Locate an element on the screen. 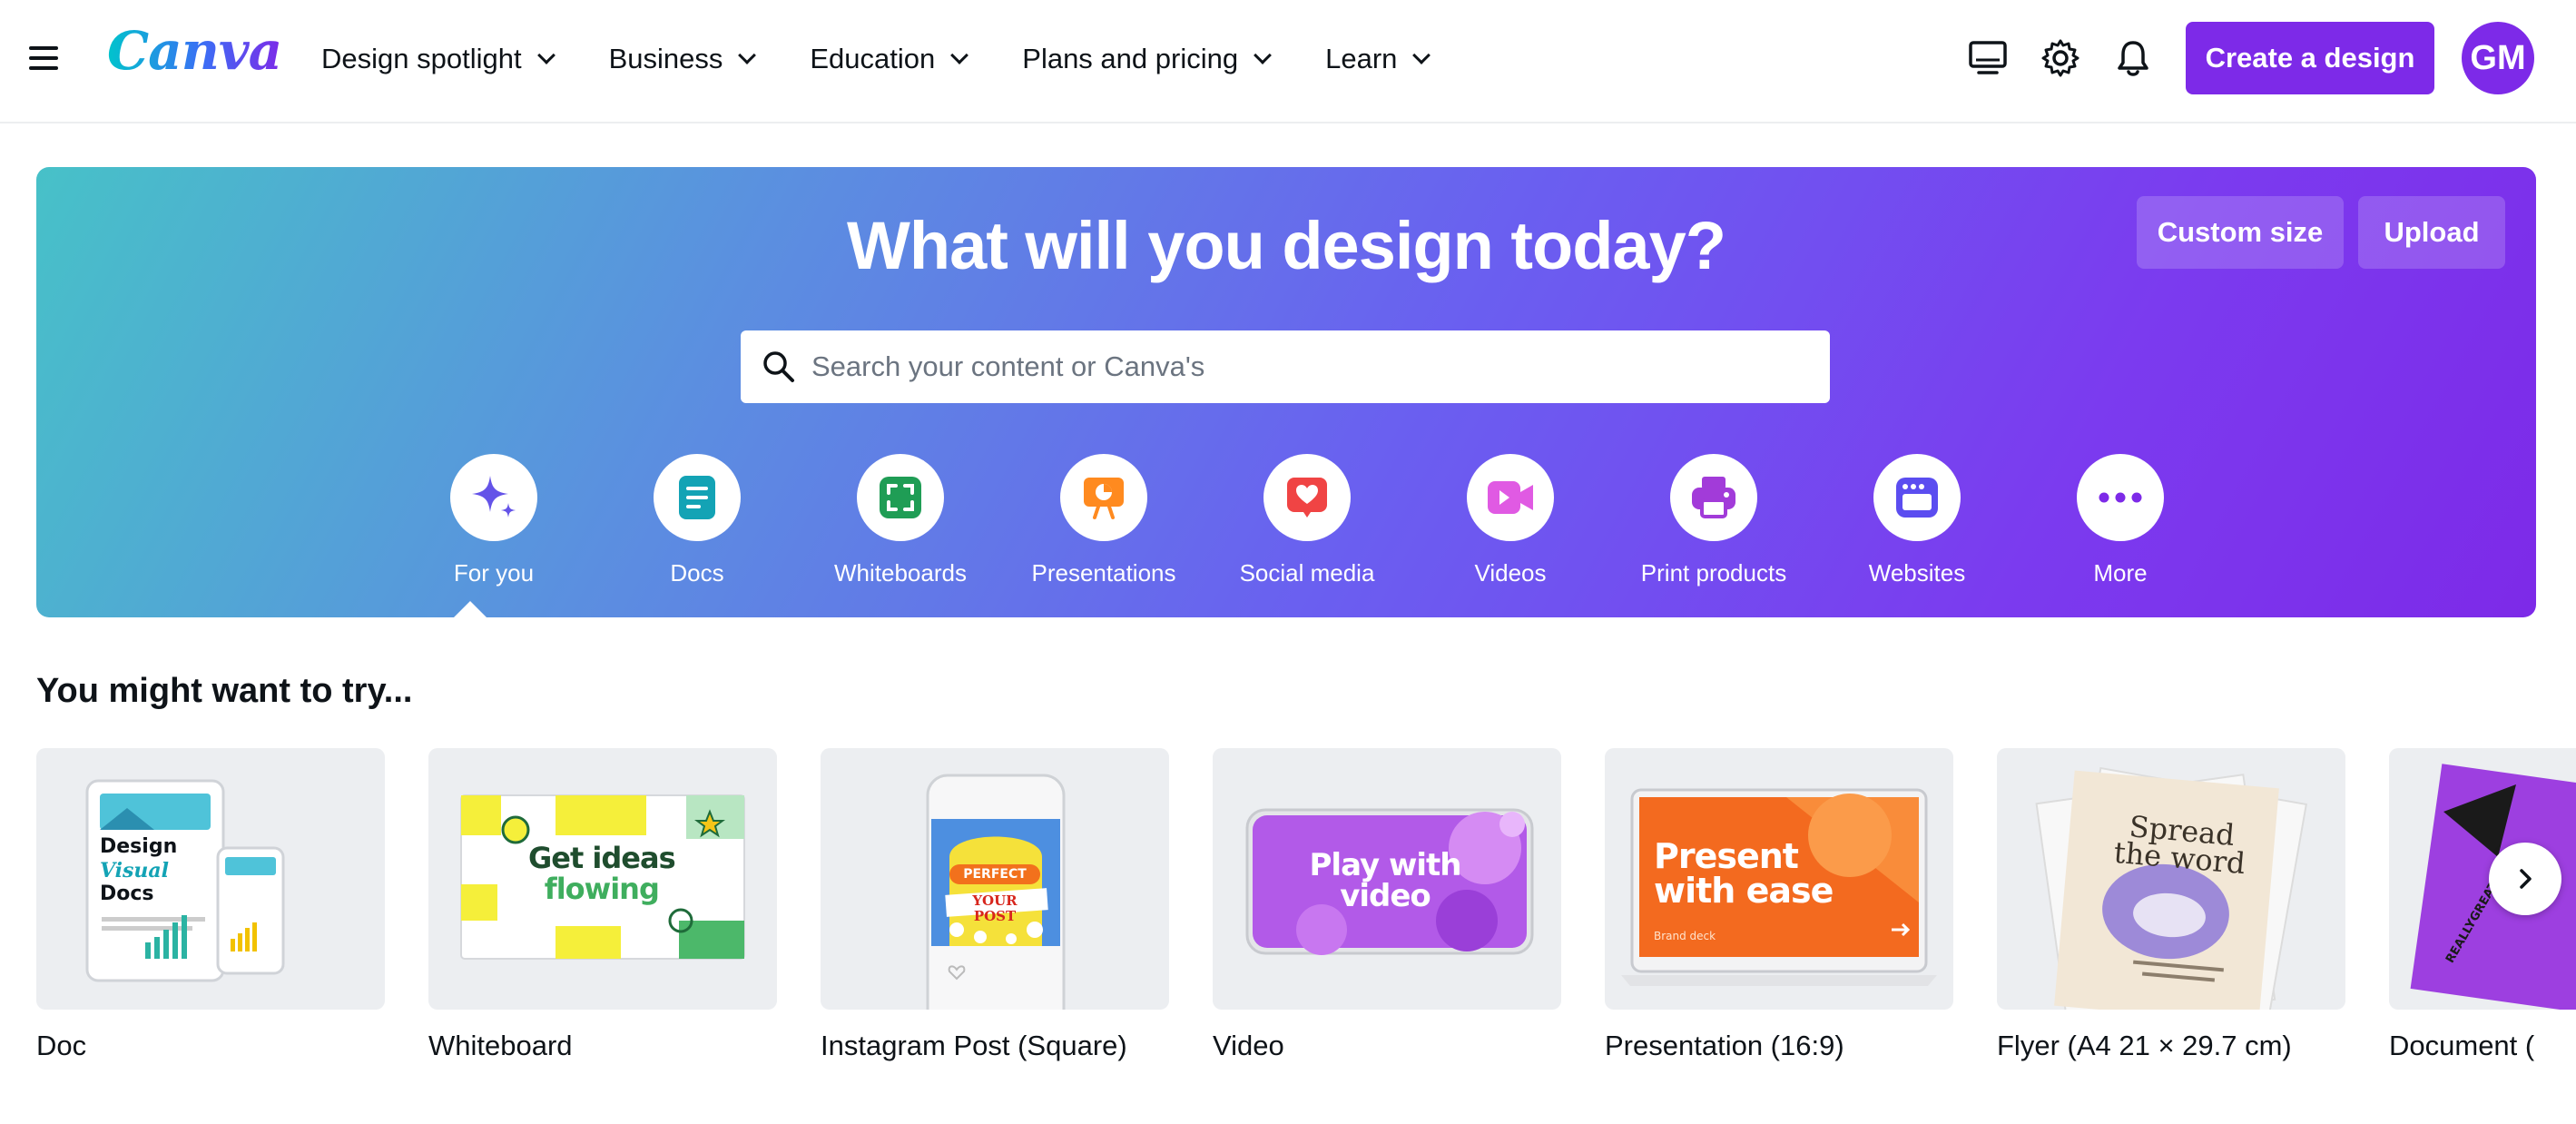 The height and width of the screenshot is (1124, 2576). menu-learn: Learn is located at coordinates (1378, 59).